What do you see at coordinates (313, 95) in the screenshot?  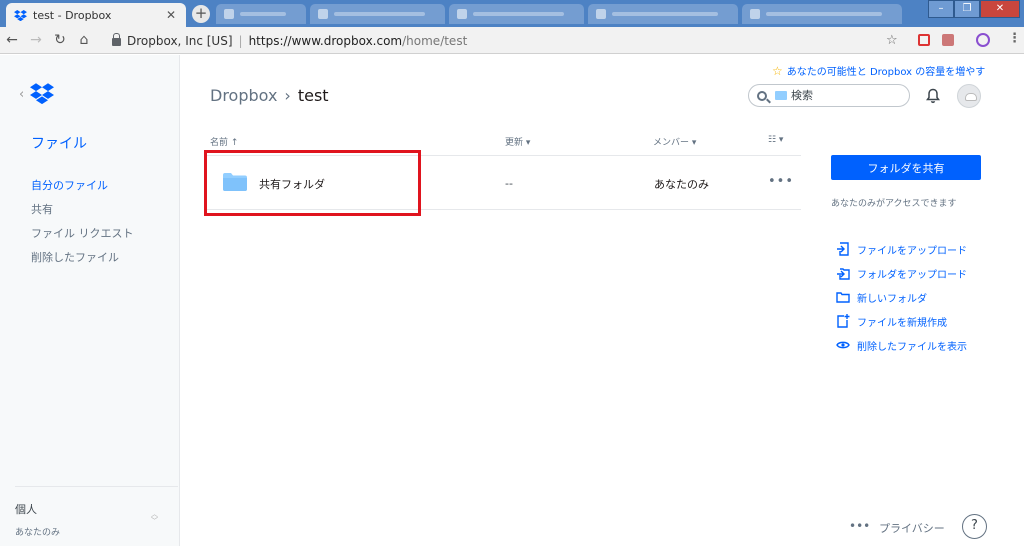 I see `breadcrumb-current: test` at bounding box center [313, 95].